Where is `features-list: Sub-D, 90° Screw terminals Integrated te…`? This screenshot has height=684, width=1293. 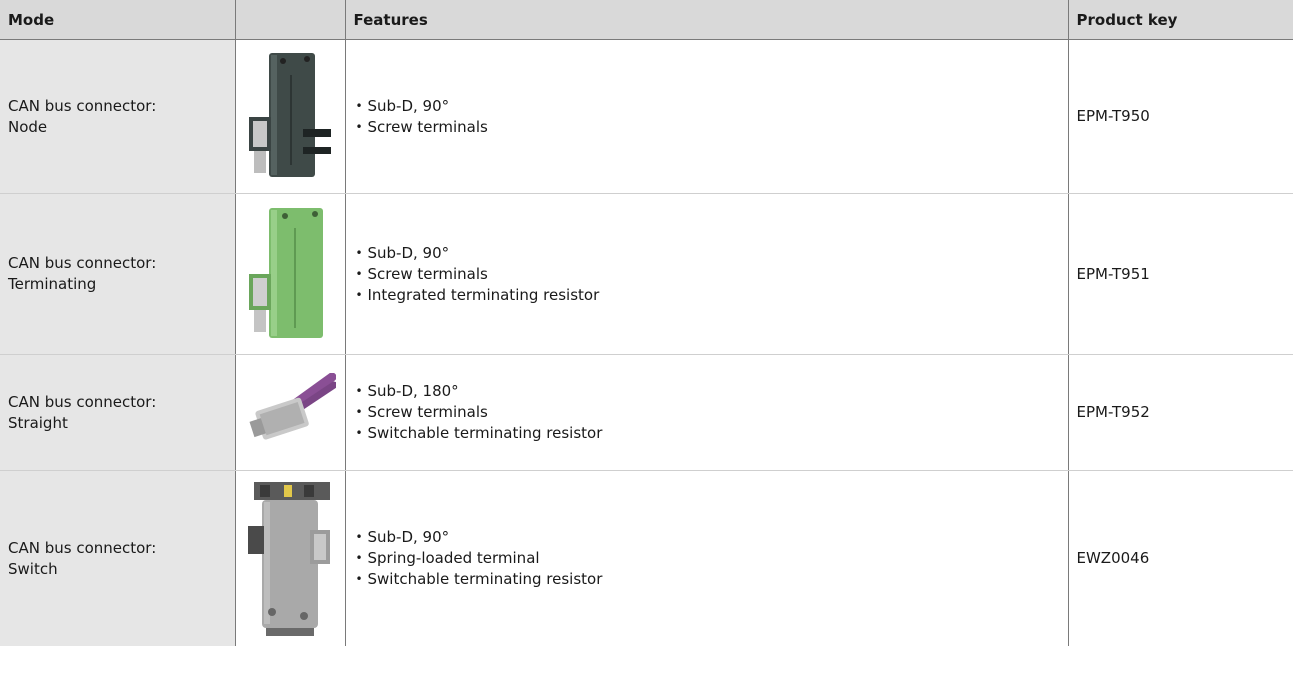 features-list: Sub-D, 90° Screw terminals Integrated te… is located at coordinates (707, 274).